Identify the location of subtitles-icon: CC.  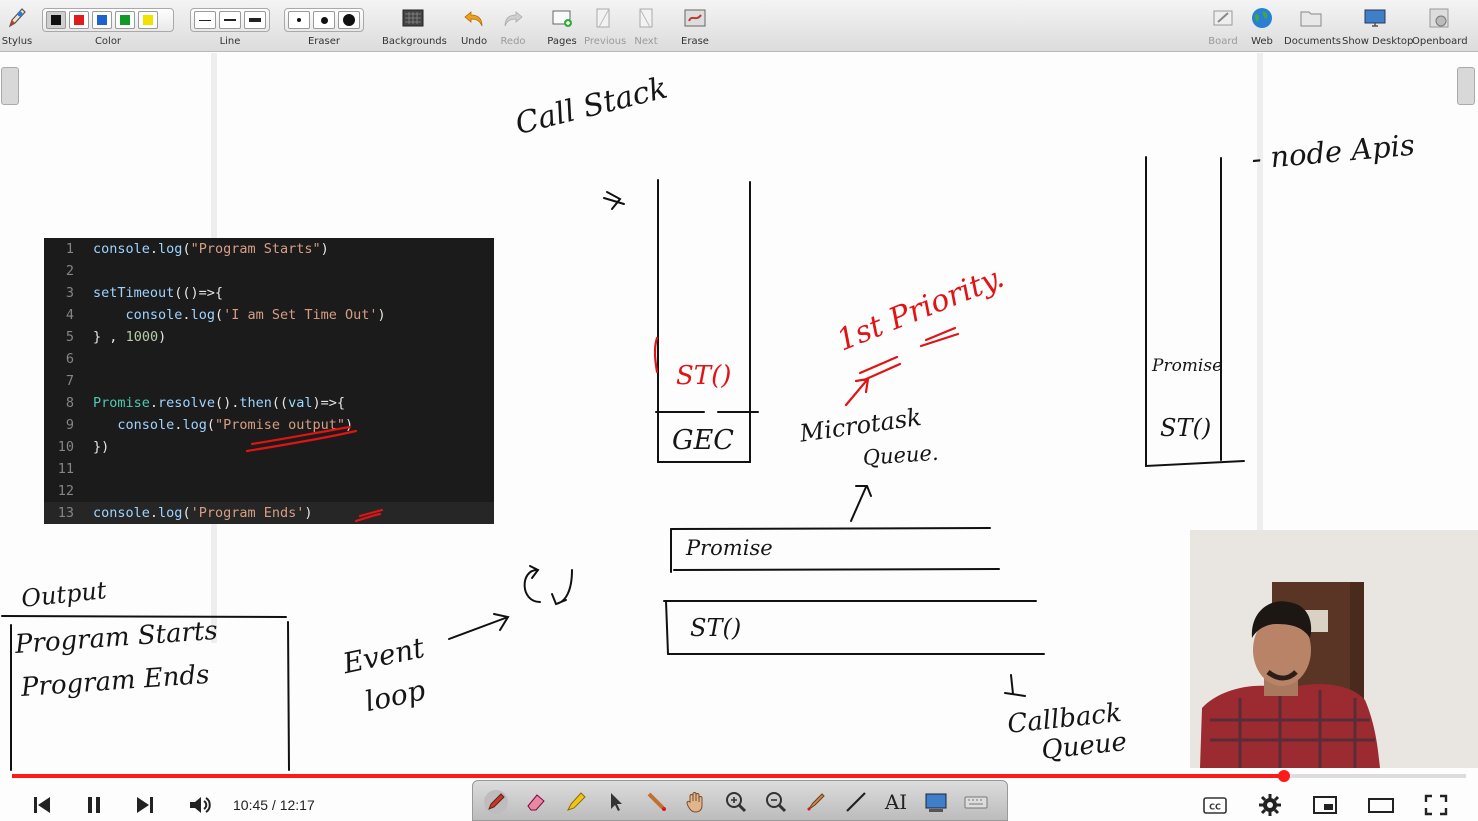
(1215, 805).